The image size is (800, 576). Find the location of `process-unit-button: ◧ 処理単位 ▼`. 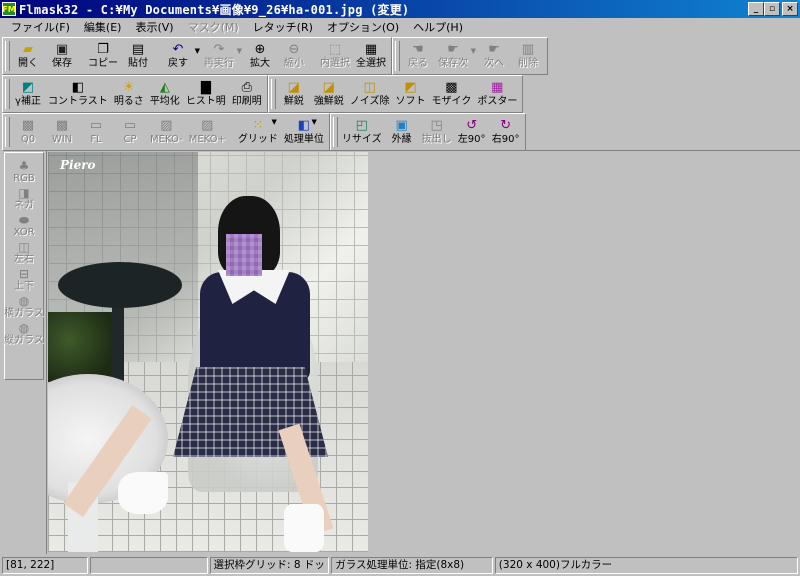

process-unit-button: ◧ 処理単位 ▼ is located at coordinates (304, 132).